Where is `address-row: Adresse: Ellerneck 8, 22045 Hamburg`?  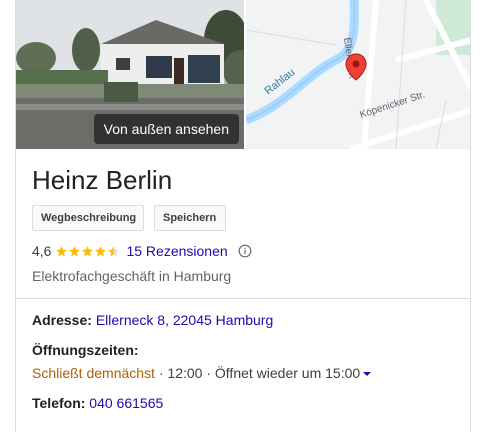 address-row: Adresse: Ellerneck 8, 22045 Hamburg is located at coordinates (152, 320).